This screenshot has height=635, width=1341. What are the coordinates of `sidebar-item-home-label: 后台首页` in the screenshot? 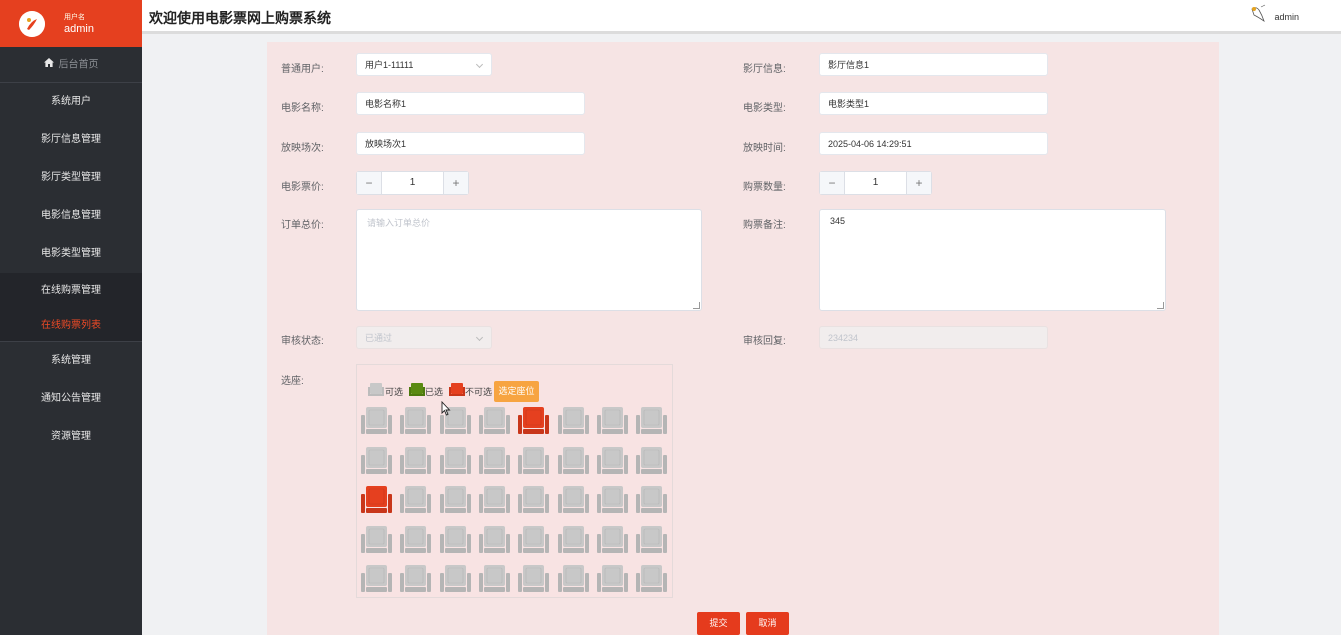 It's located at (78, 65).